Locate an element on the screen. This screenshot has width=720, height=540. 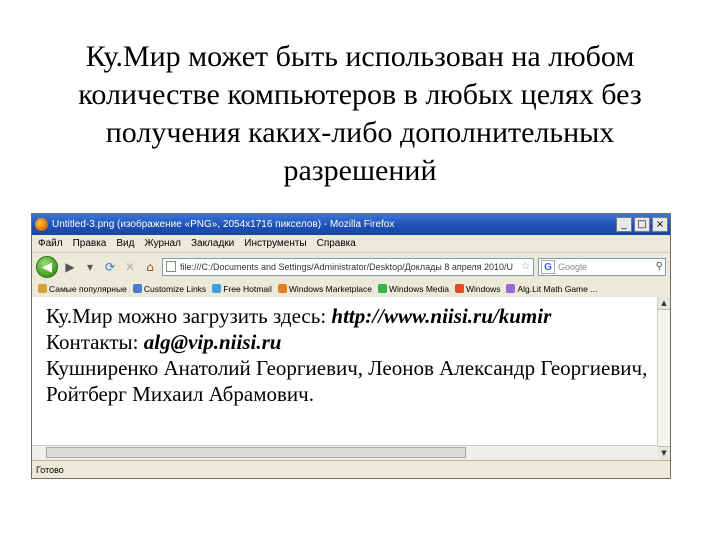
slide-title-line: получения каких-либо дополнительных is located at coordinates (360, 132).